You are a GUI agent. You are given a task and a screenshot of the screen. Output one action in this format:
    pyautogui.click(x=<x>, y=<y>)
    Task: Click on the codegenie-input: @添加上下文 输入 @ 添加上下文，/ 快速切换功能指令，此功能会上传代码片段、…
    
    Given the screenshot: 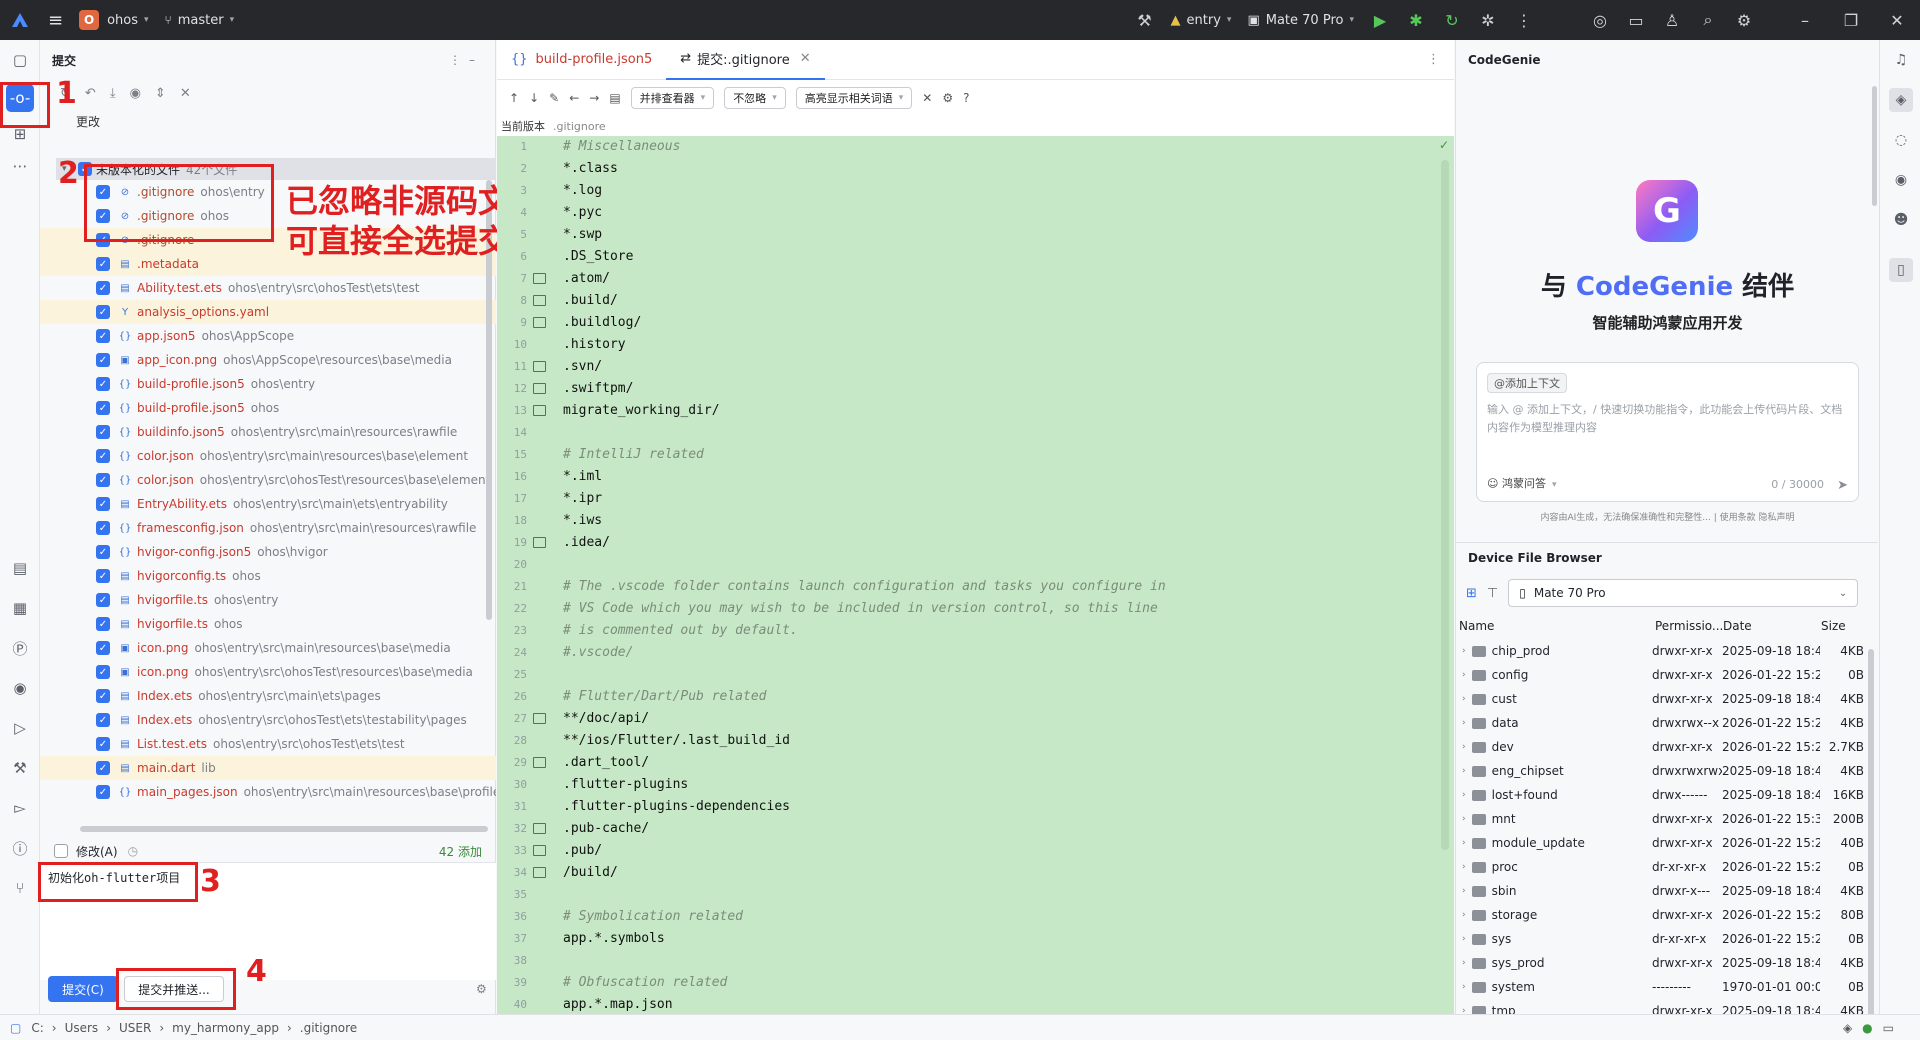 What is the action you would take?
    pyautogui.click(x=1667, y=432)
    